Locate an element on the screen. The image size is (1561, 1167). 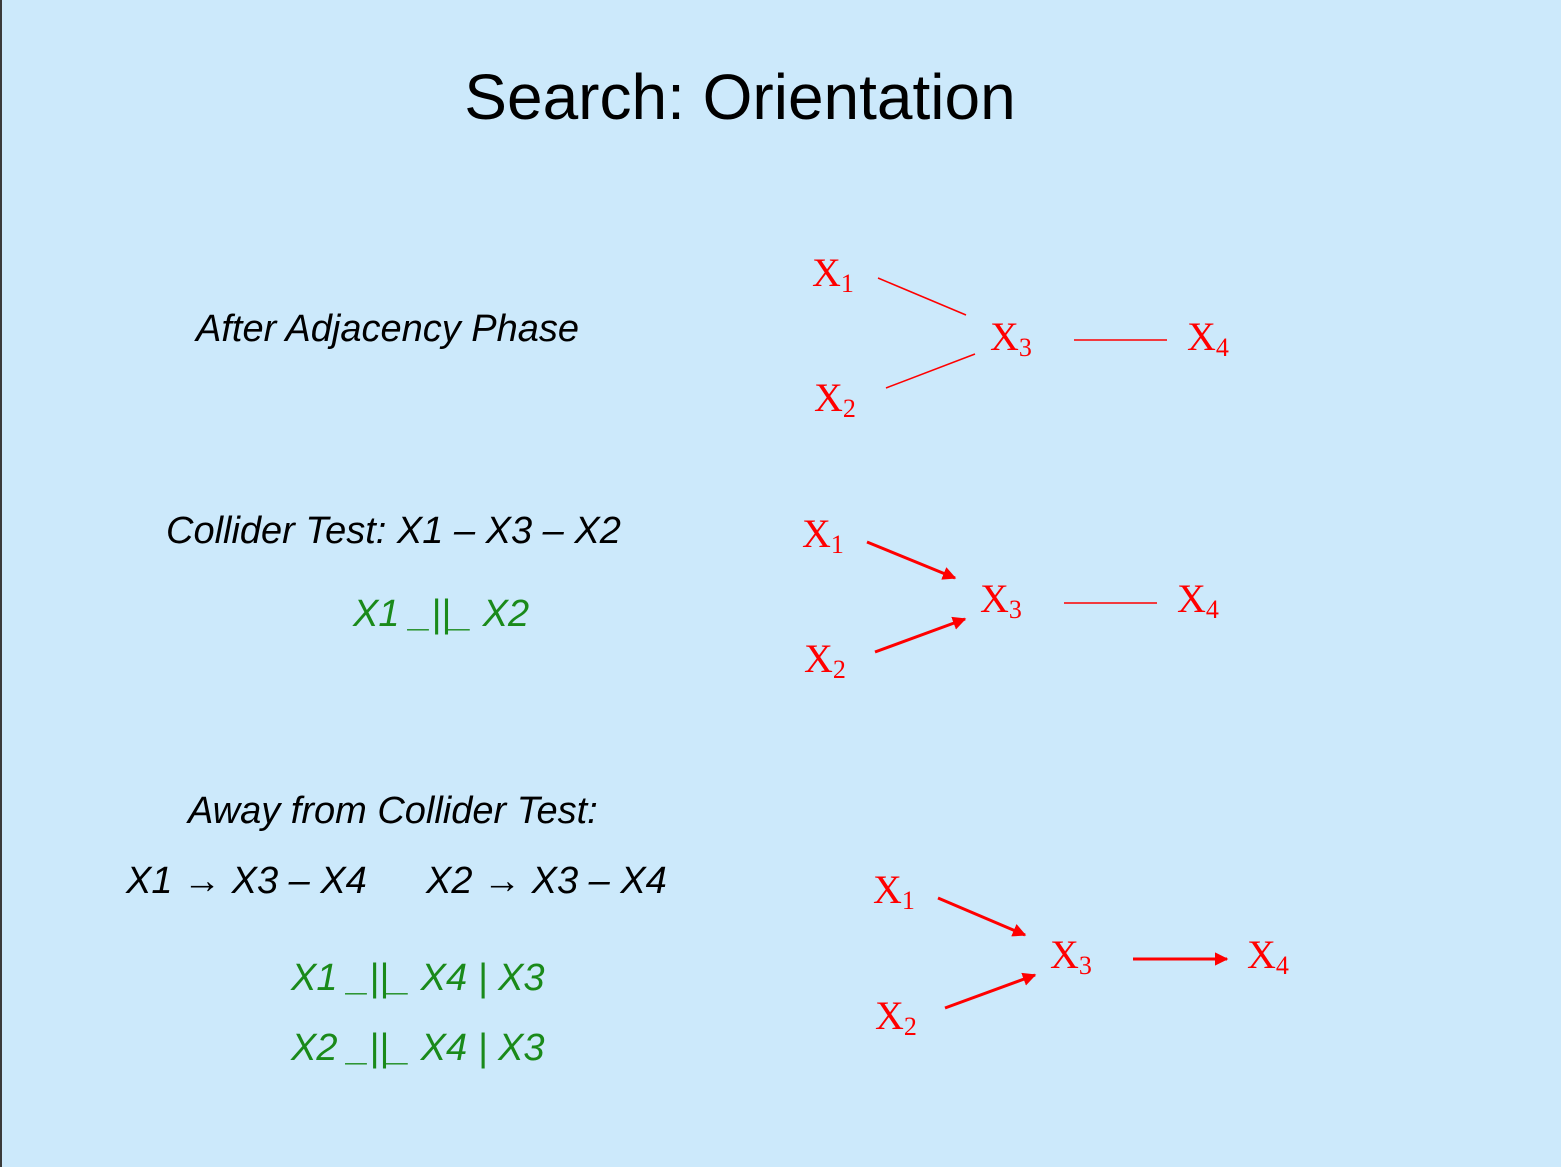
graph1-node-x4: X4 is located at coordinates (1208, 338).